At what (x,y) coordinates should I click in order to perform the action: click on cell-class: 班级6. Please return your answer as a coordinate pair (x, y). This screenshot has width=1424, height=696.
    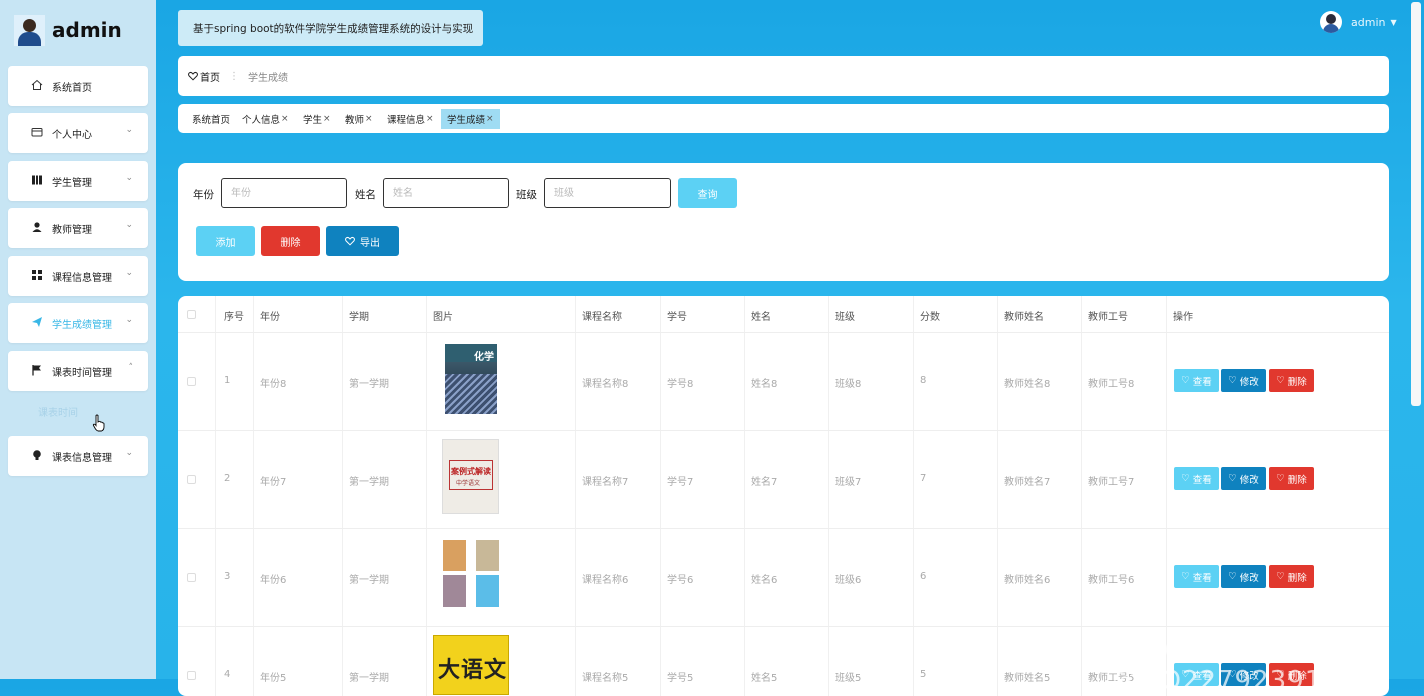
    Looking at the image, I should click on (848, 580).